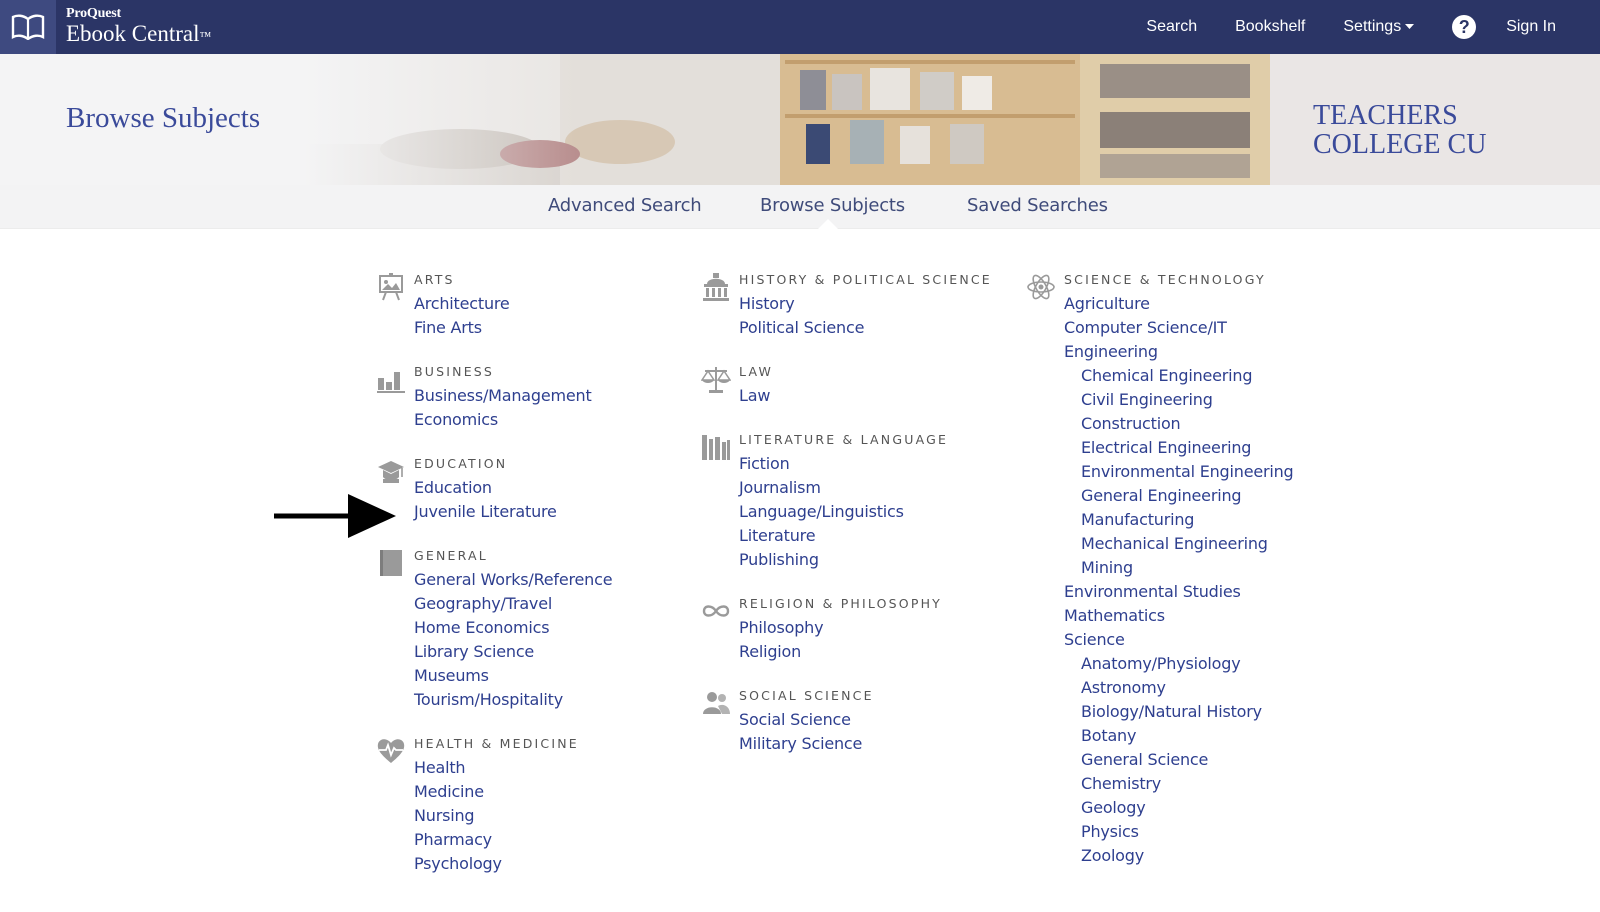 This screenshot has height=912, width=1600. What do you see at coordinates (880, 512) in the screenshot?
I see `subject-link: Language/Linguistics` at bounding box center [880, 512].